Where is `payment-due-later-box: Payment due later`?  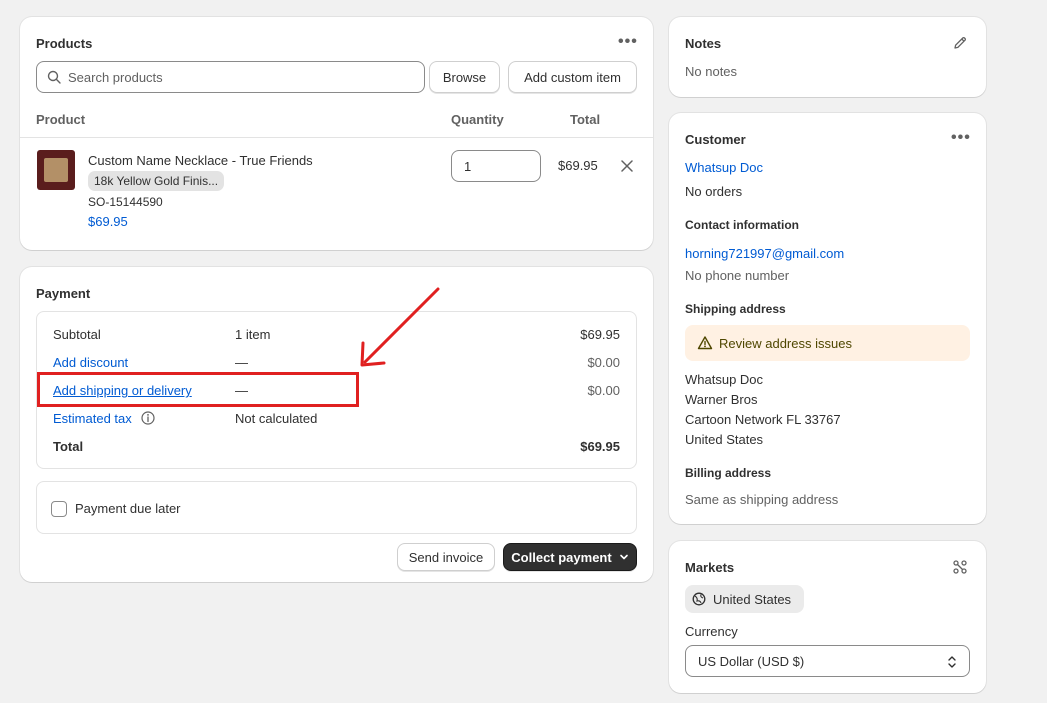
payment-due-later-box: Payment due later is located at coordinates (336, 507).